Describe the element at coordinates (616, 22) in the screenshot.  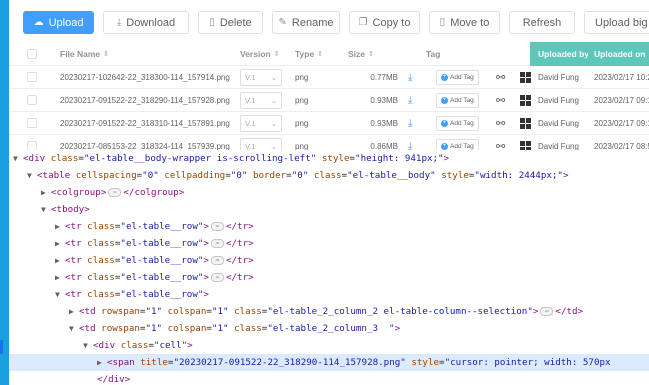
I see `upload-big-file-button: Upload big File` at that location.